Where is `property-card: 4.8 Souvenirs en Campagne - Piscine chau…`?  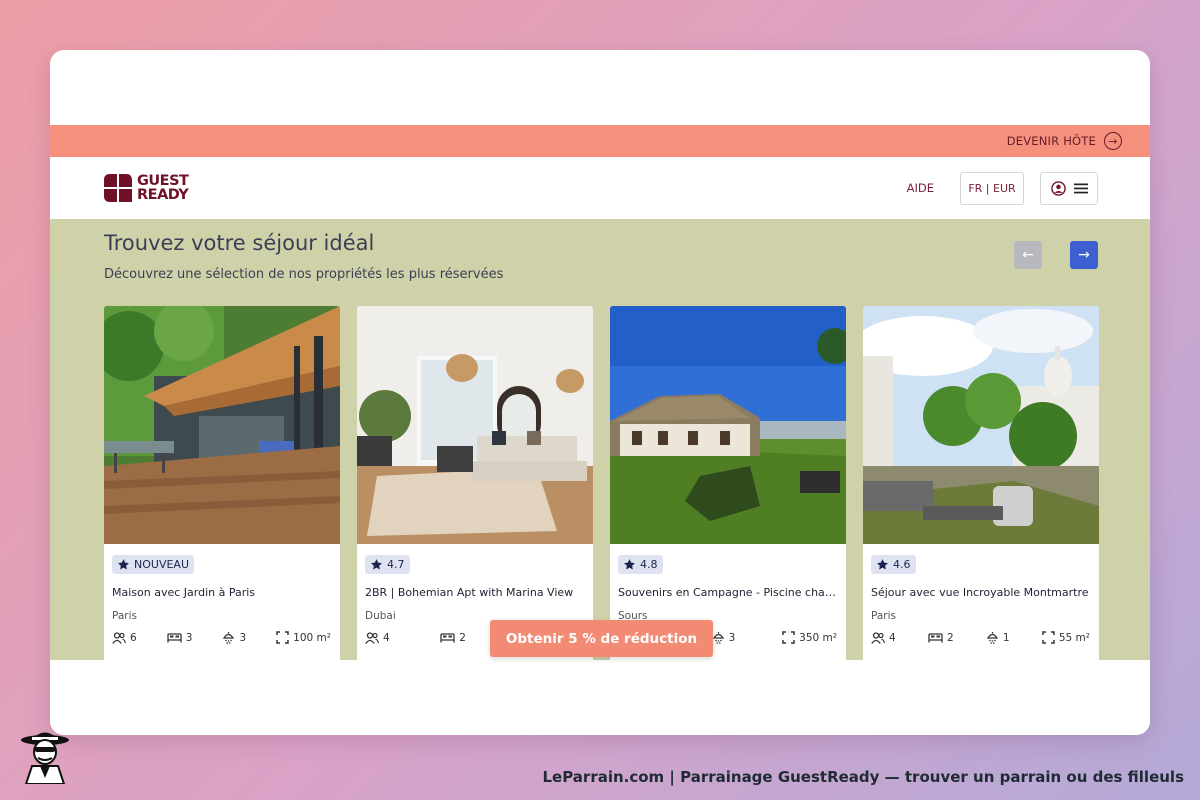
property-card: 4.8 Souvenirs en Campagne - Piscine chau… is located at coordinates (728, 483).